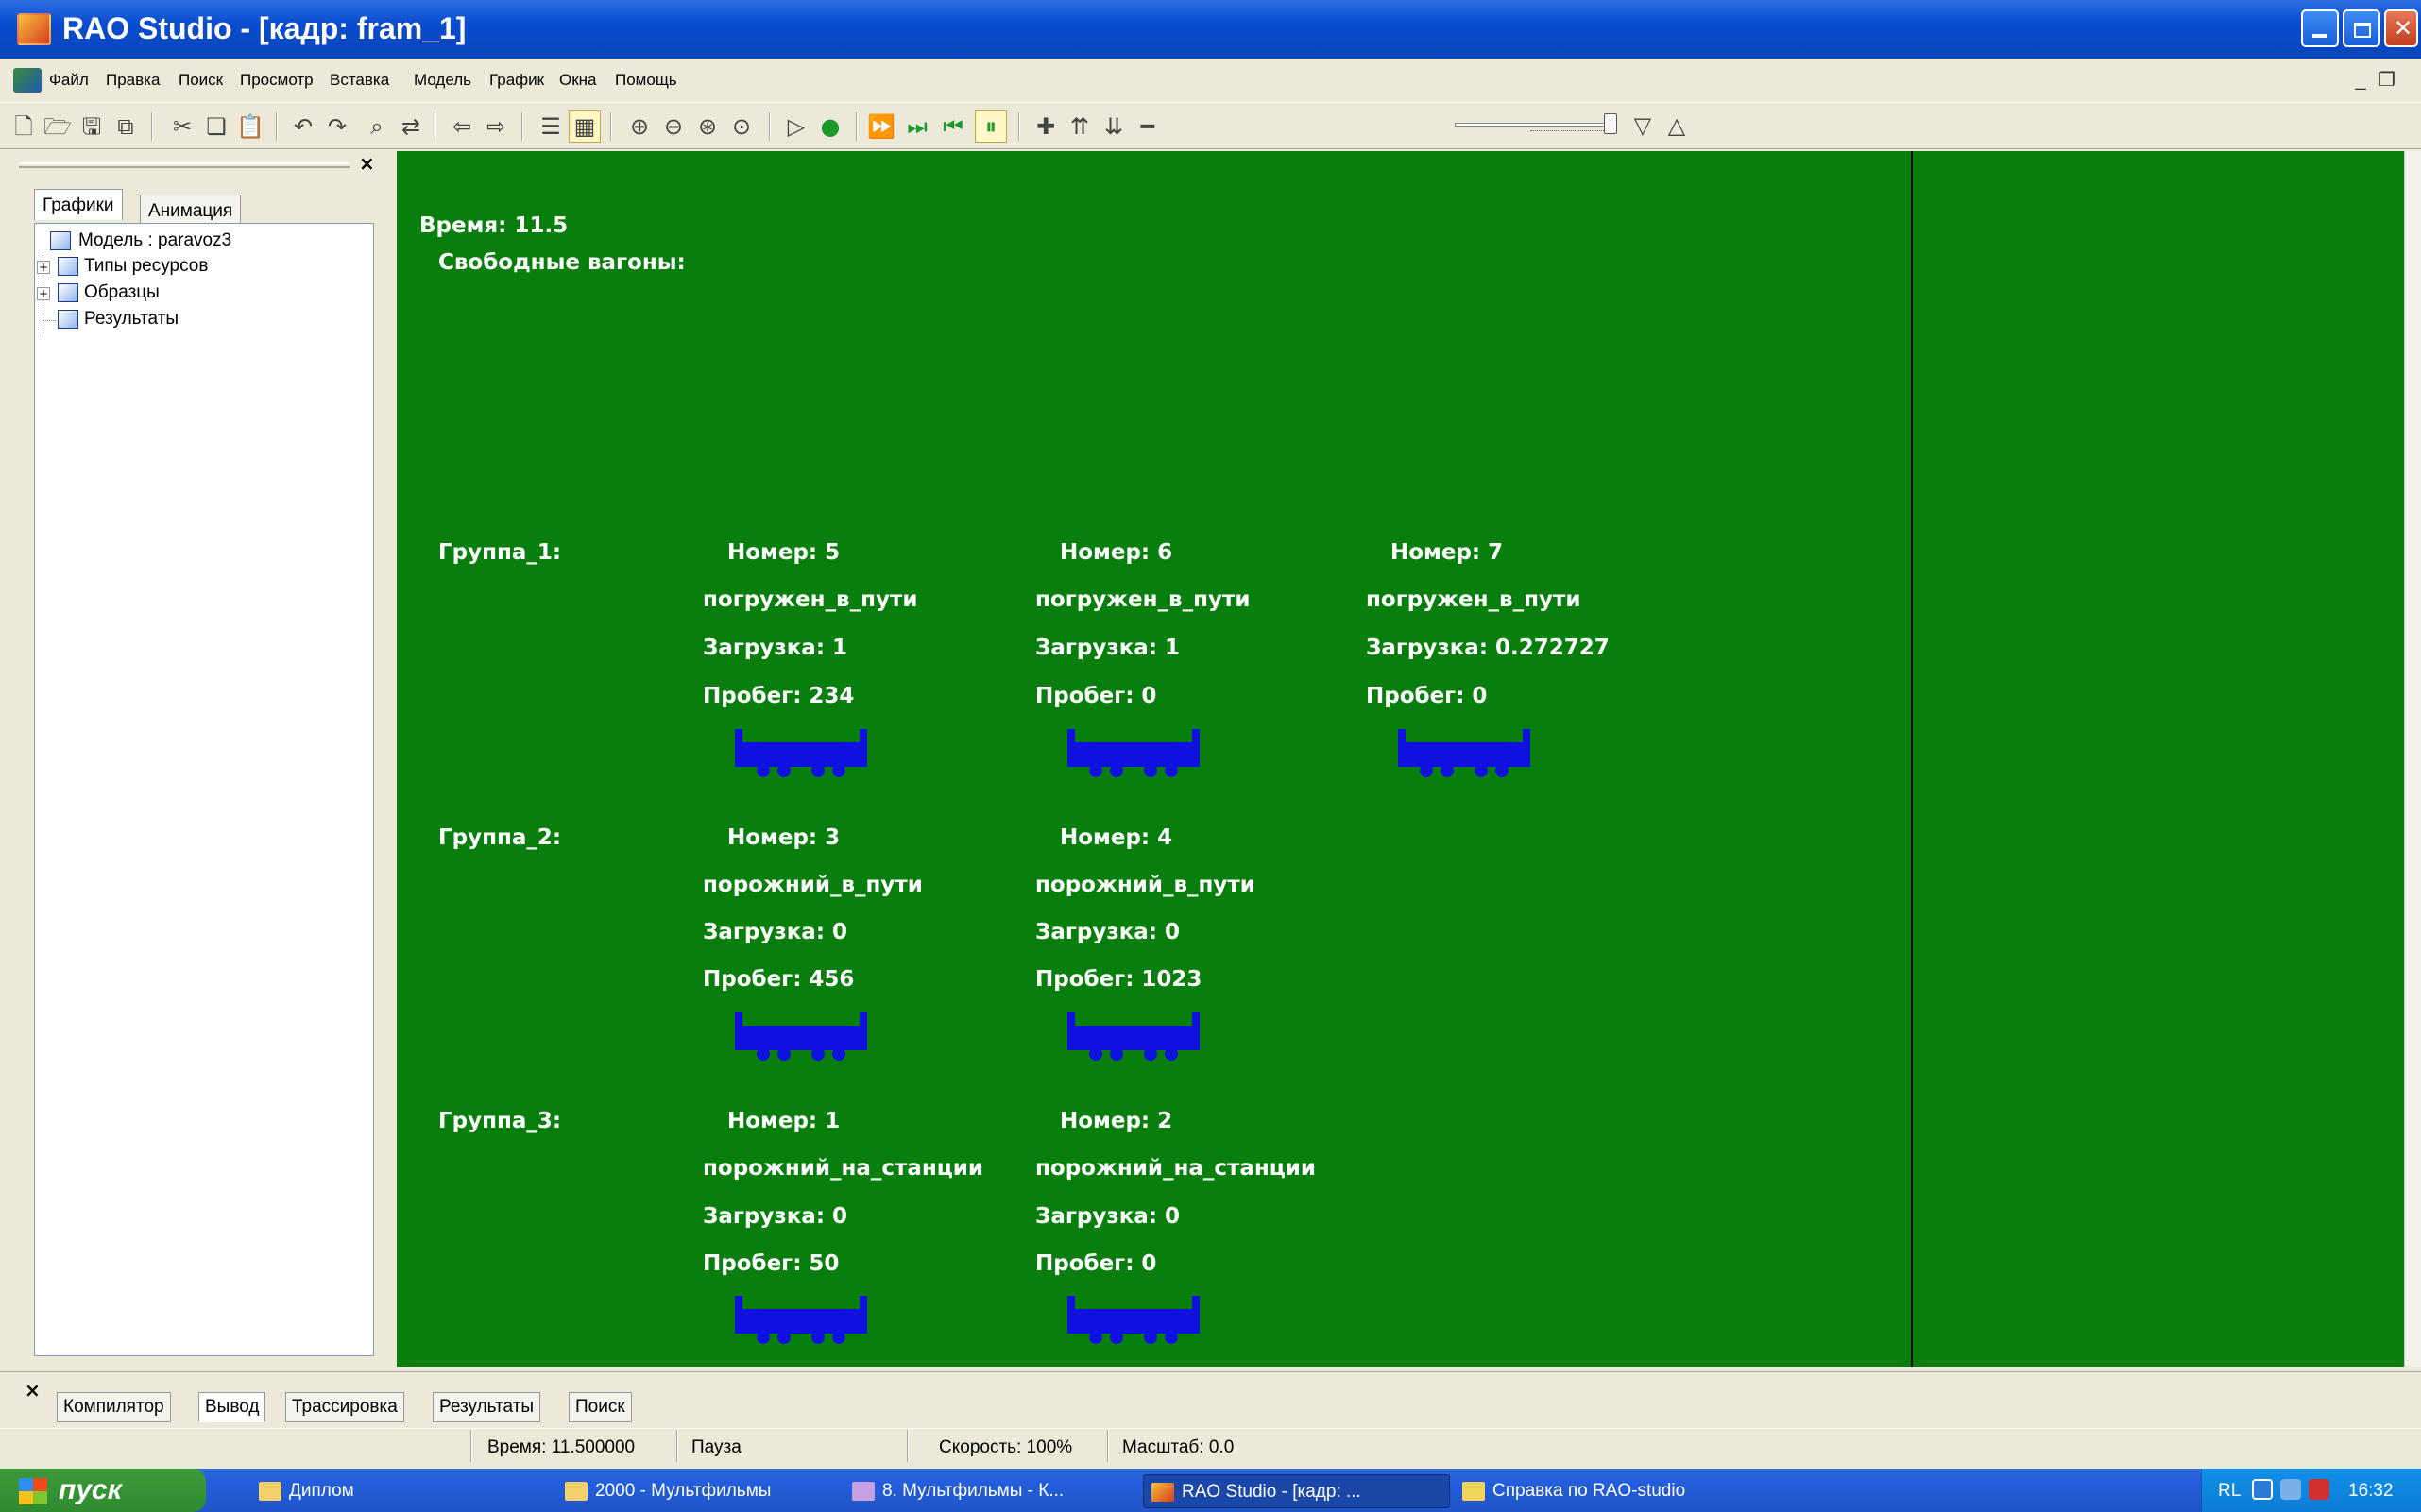 This screenshot has height=1512, width=2421. What do you see at coordinates (2401, 28) in the screenshot?
I see `close-button: ✕` at bounding box center [2401, 28].